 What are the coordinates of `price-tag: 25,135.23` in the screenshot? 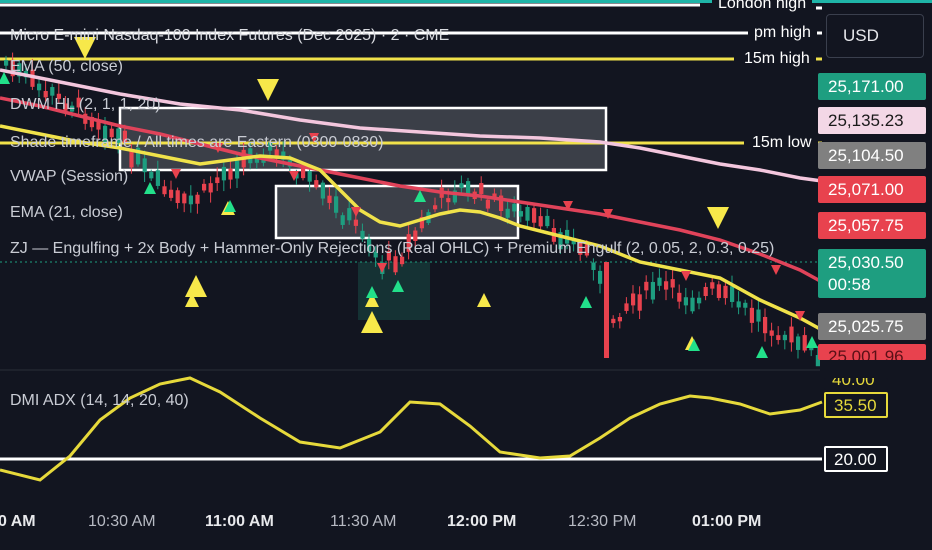 It's located at (872, 120).